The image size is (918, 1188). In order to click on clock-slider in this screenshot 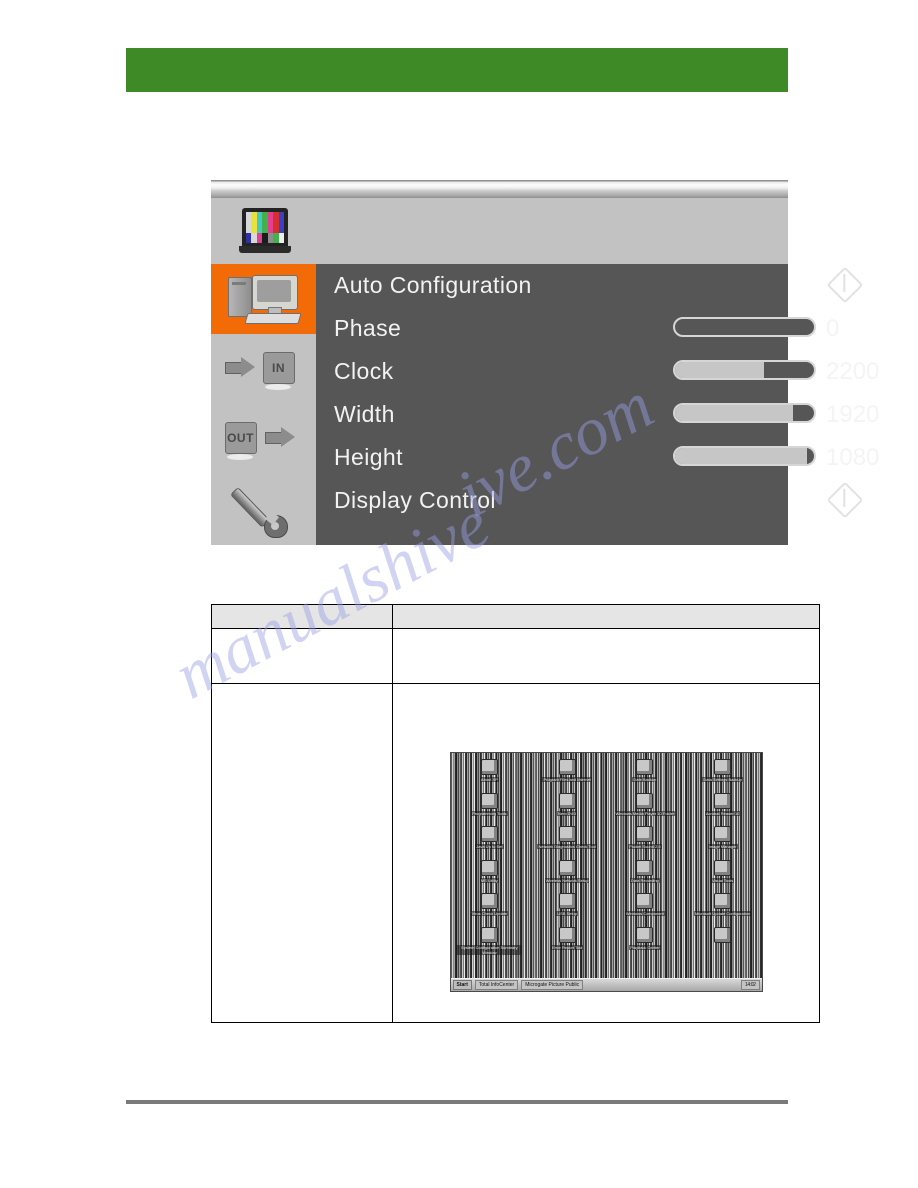, I will do `click(744, 370)`.